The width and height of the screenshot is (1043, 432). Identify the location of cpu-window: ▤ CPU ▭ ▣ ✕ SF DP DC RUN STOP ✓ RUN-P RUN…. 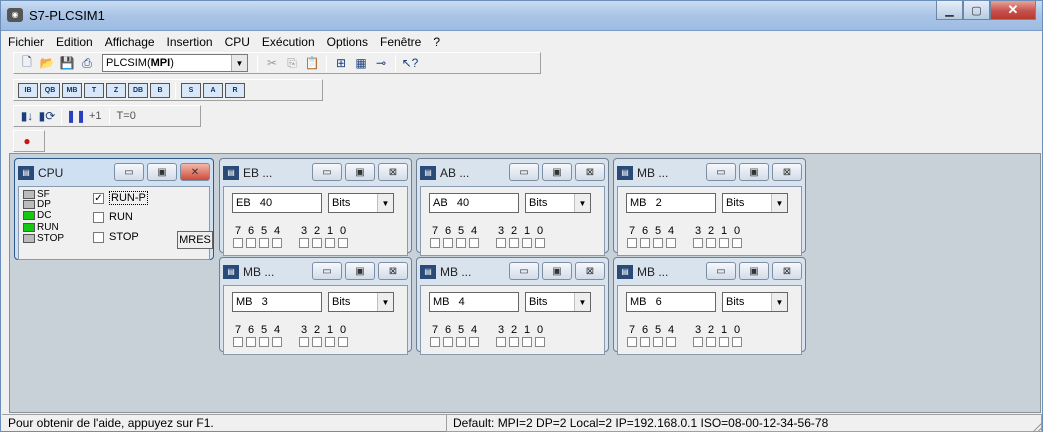
(114, 209).